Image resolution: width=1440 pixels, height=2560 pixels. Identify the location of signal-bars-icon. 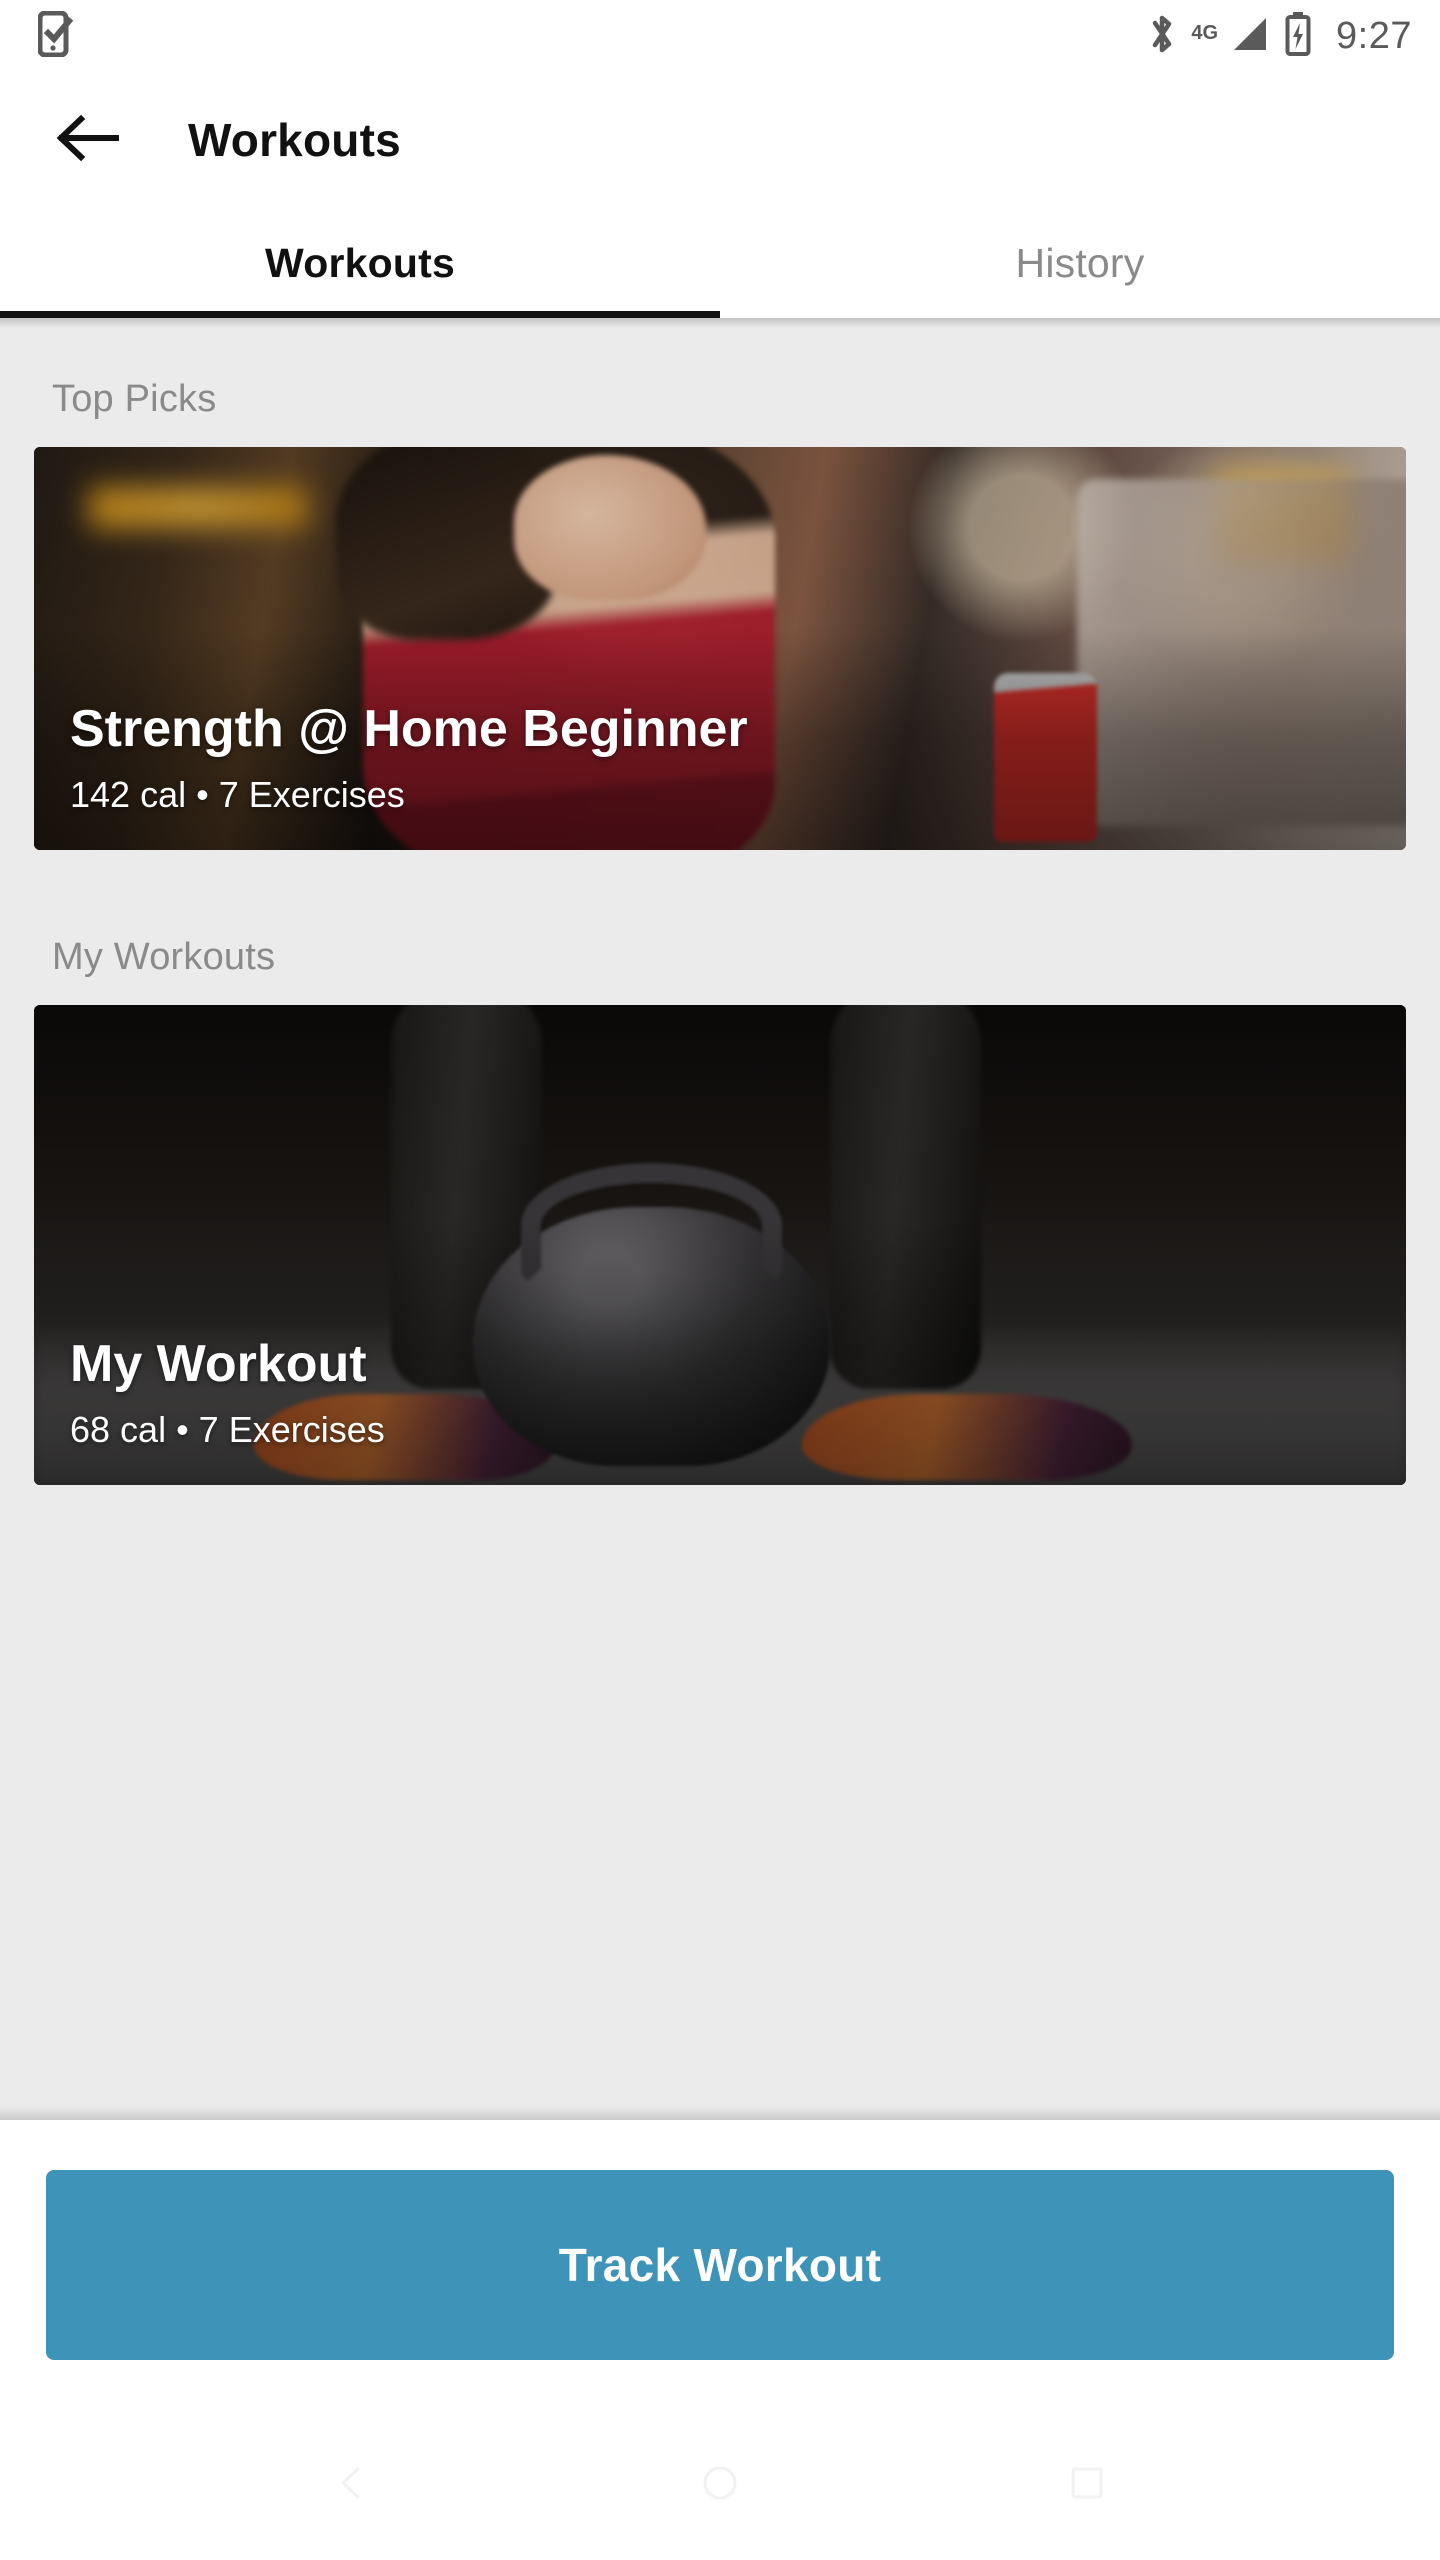
(1249, 36).